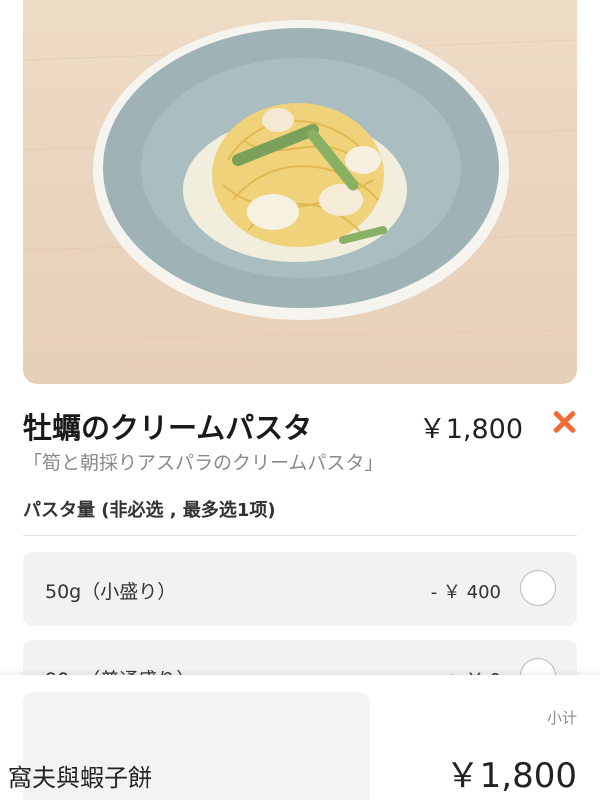 The image size is (600, 800). What do you see at coordinates (203, 463) in the screenshot?
I see `product-subtitle: 「筍と朝採りアスパラのクリームパスタ」` at bounding box center [203, 463].